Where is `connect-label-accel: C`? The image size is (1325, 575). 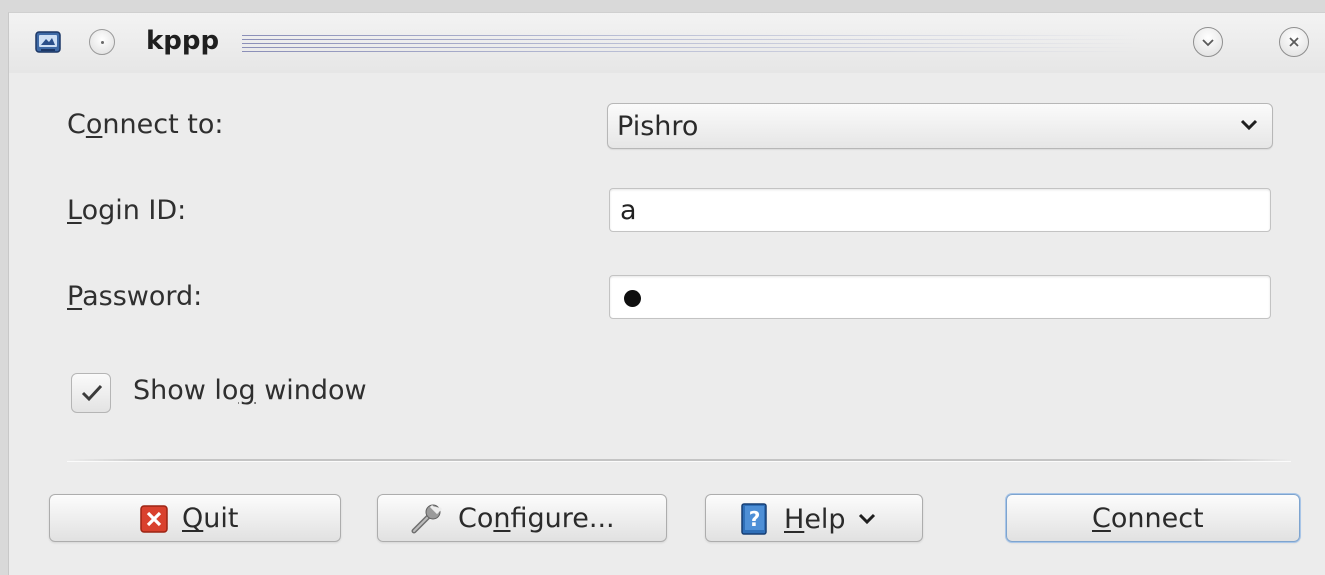
connect-label-accel: C is located at coordinates (1101, 518).